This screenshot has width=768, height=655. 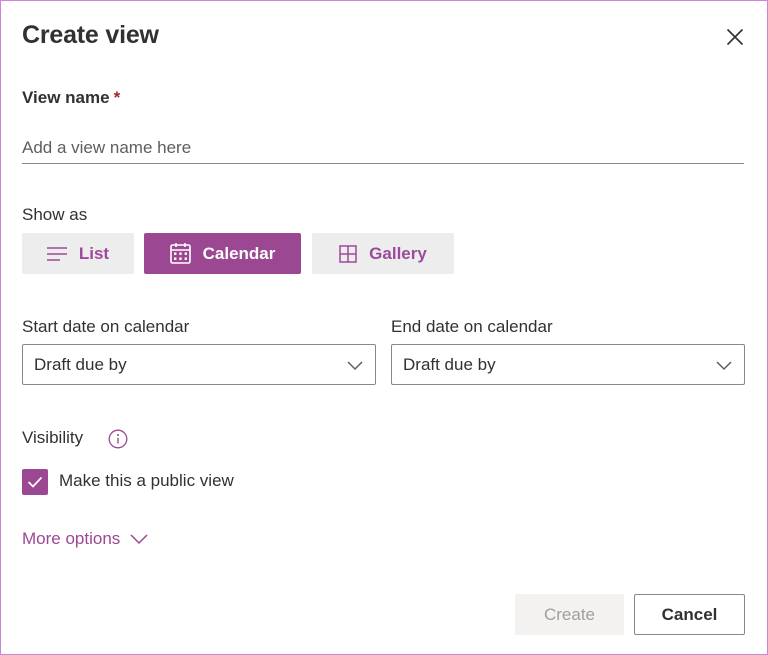 What do you see at coordinates (118, 439) in the screenshot?
I see `info-icon` at bounding box center [118, 439].